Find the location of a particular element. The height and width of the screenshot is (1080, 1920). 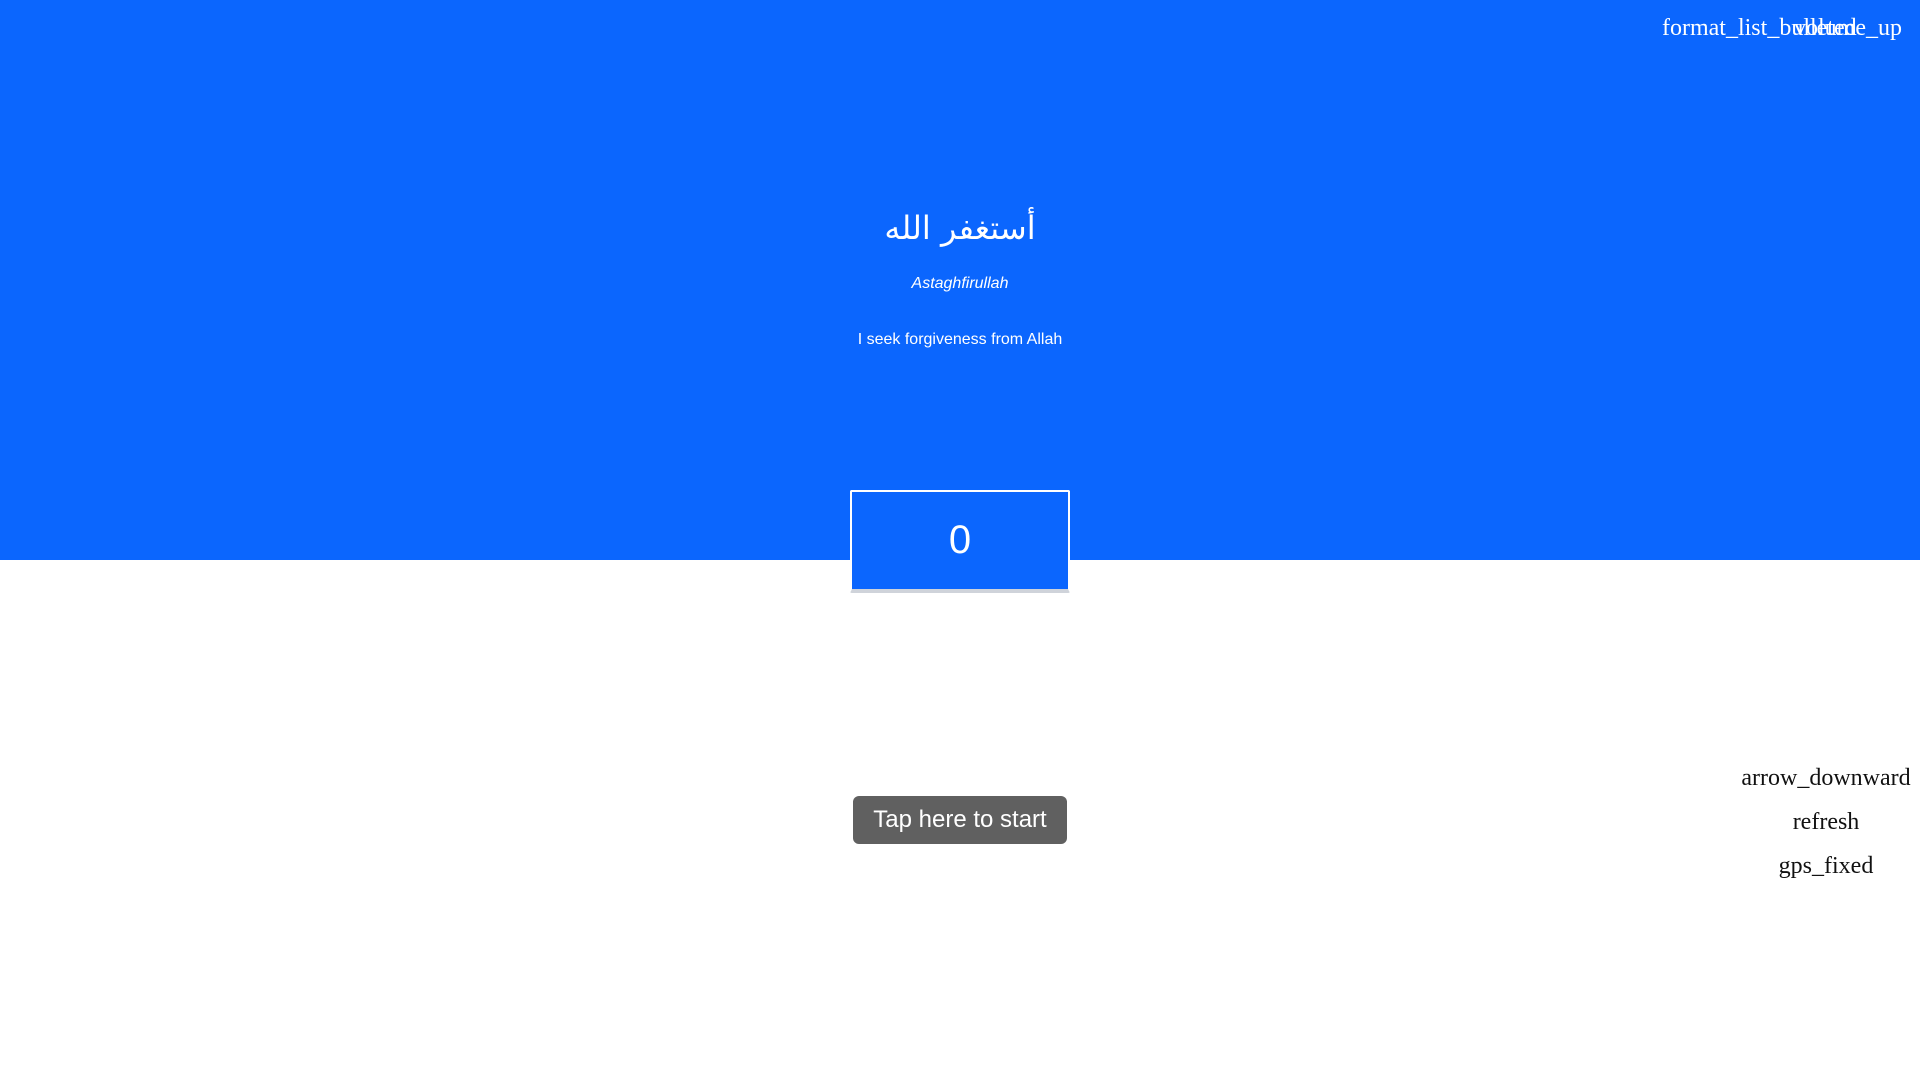

refresh-icon: refresh is located at coordinates (1823, 828).